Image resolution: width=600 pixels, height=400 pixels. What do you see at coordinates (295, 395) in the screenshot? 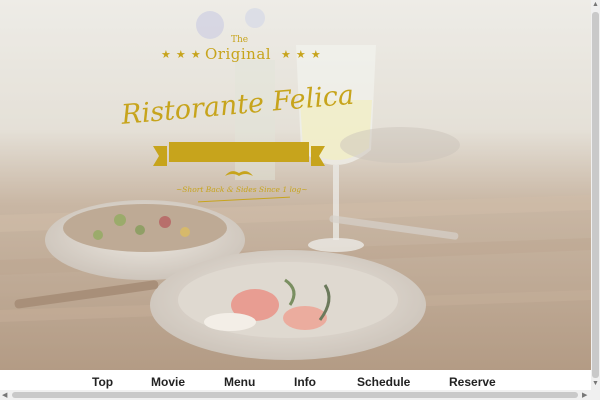
I see `horizontal-scroll-thumb` at bounding box center [295, 395].